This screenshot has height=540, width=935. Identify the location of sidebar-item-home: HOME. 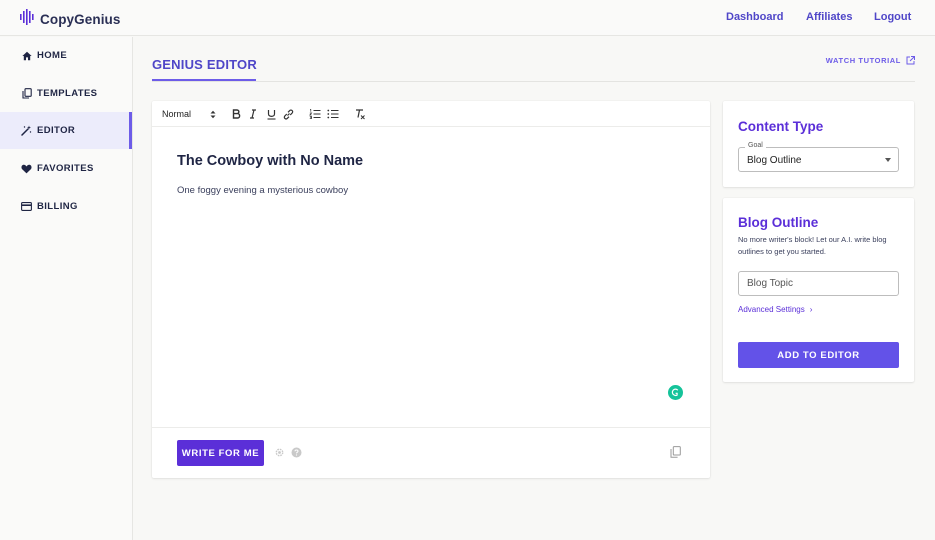
(66, 55).